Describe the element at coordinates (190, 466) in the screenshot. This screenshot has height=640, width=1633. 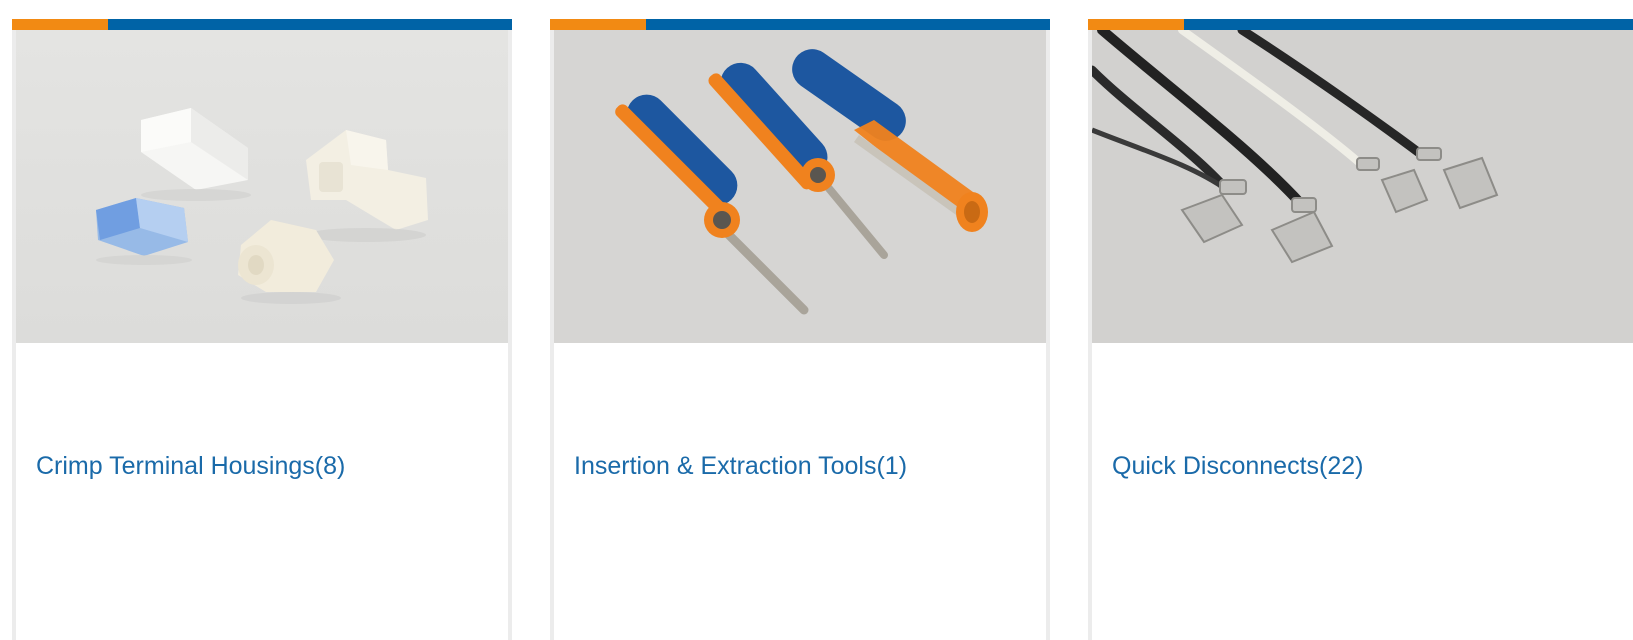
I see `category-link-crimp-terminal-housings: Crimp Terminal Housings(8)` at that location.